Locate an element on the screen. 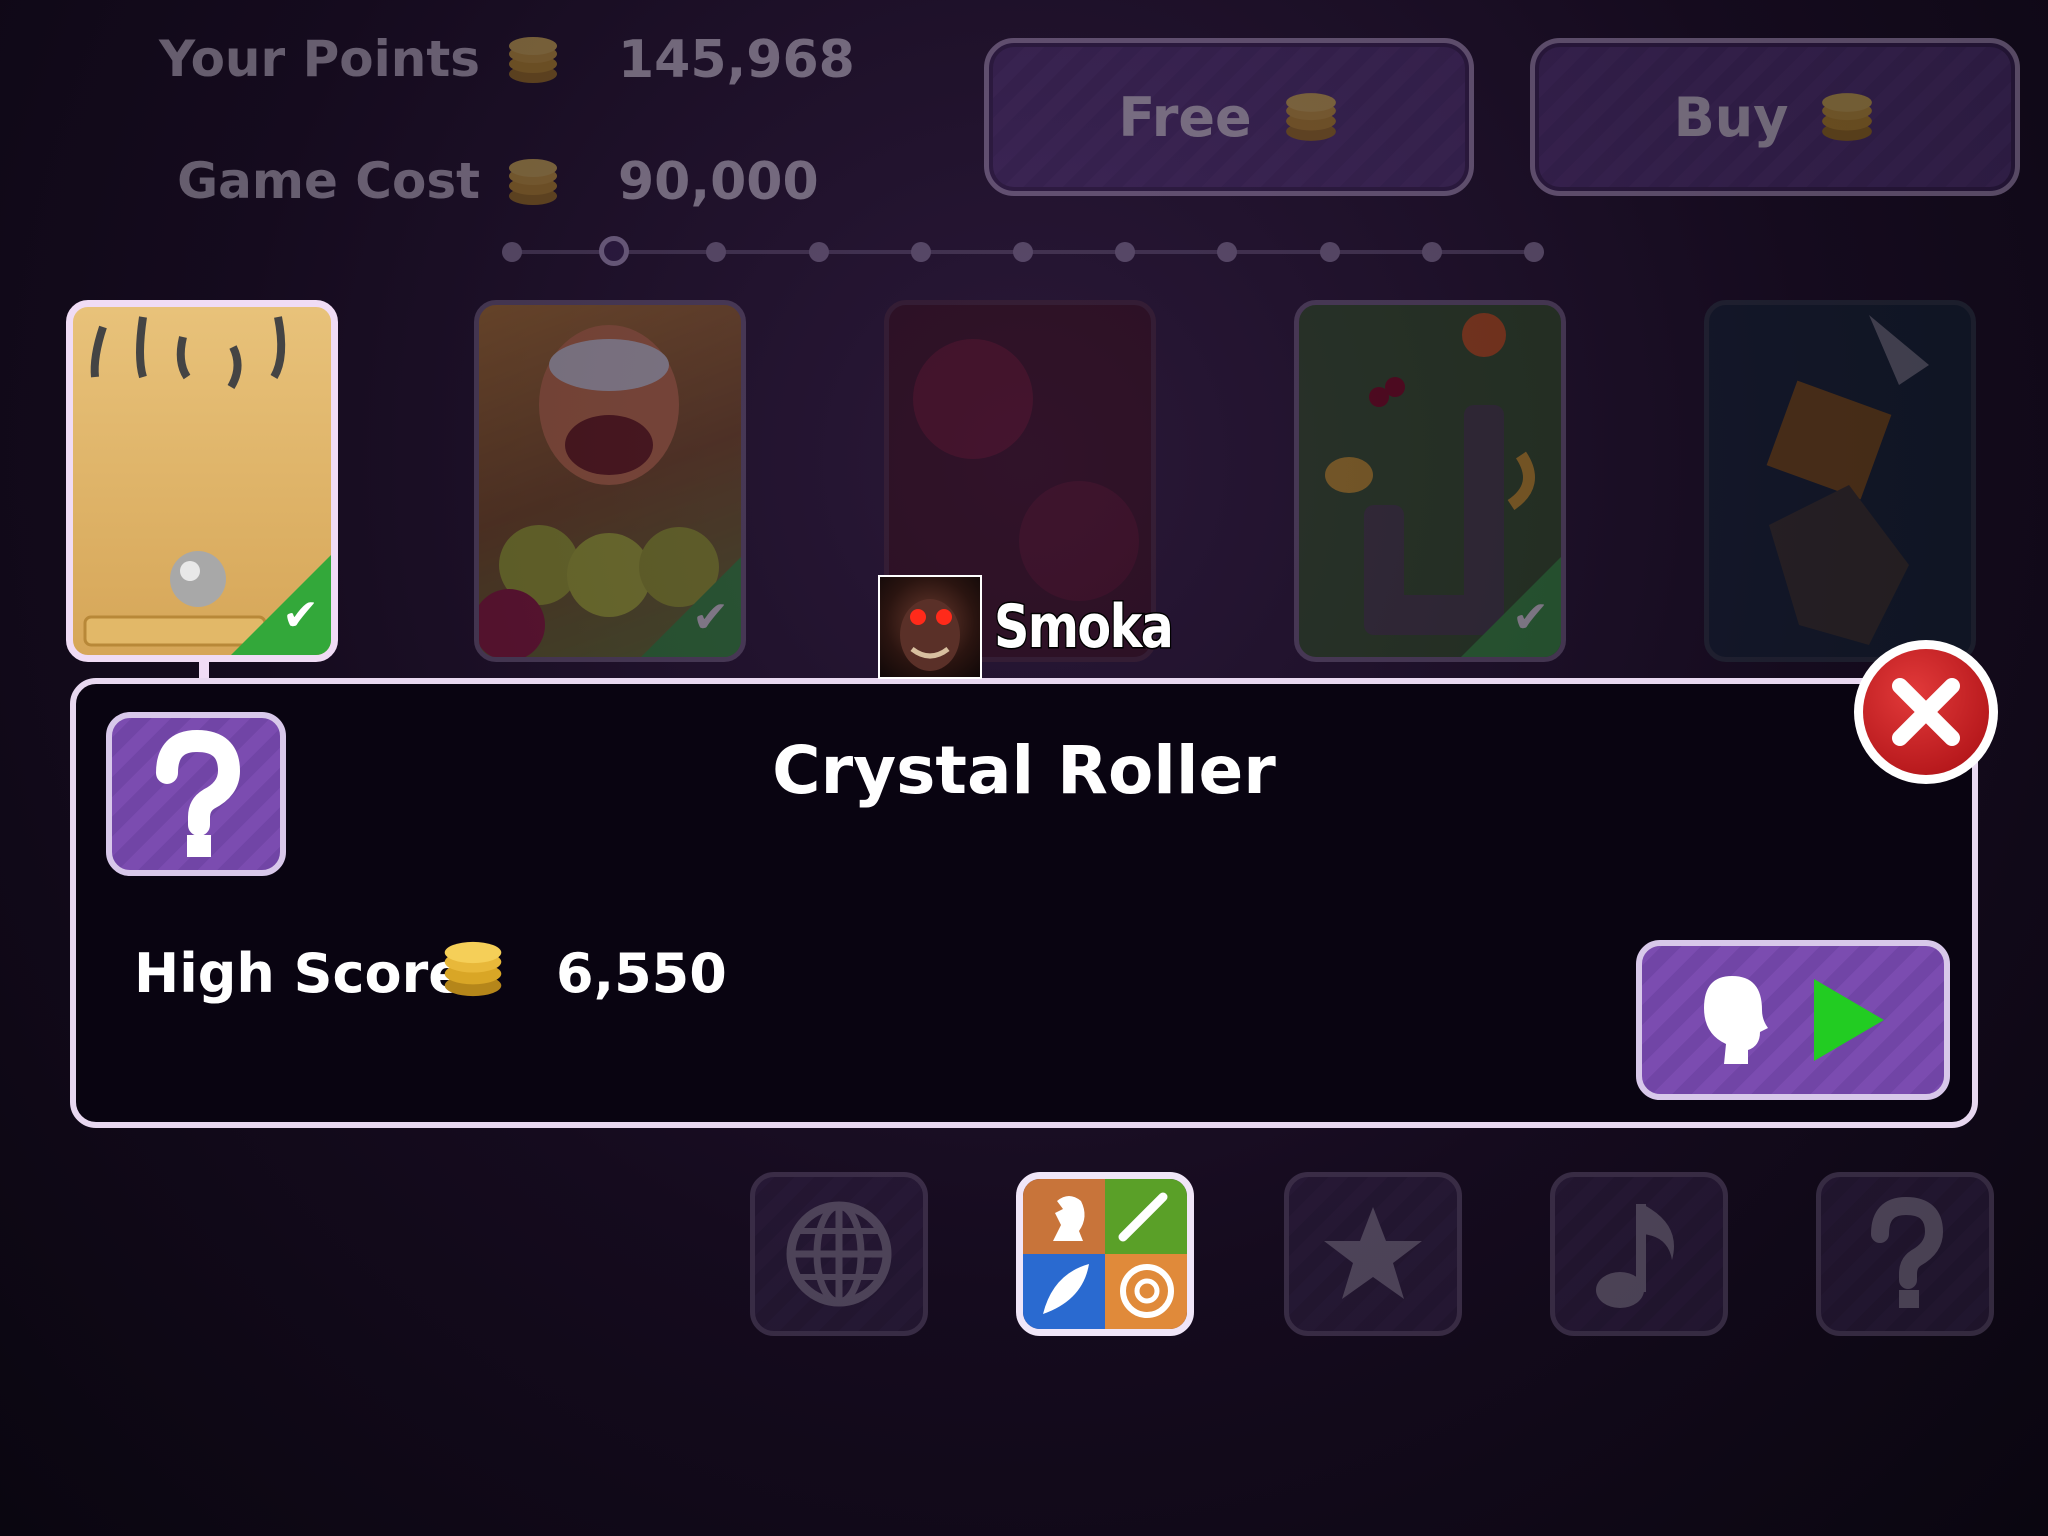  nav-music-button is located at coordinates (1639, 1254).